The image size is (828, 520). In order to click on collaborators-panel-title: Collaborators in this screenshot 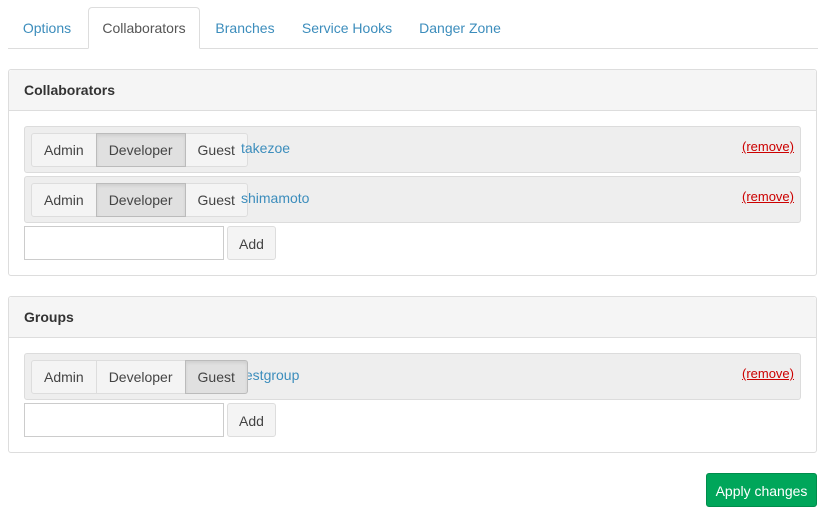, I will do `click(412, 90)`.